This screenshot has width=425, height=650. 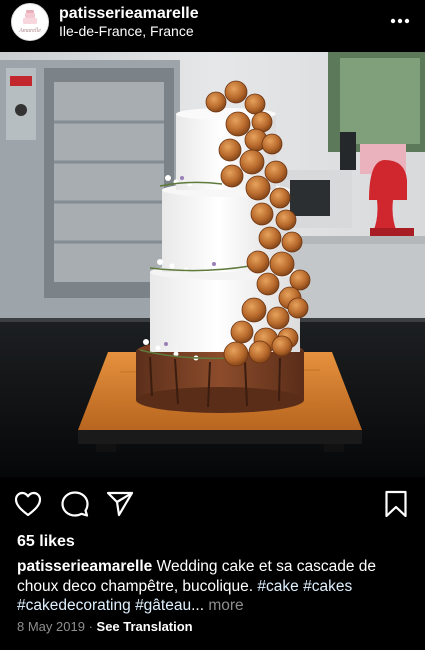 What do you see at coordinates (51, 626) in the screenshot?
I see `post-date: 8 May 2019` at bounding box center [51, 626].